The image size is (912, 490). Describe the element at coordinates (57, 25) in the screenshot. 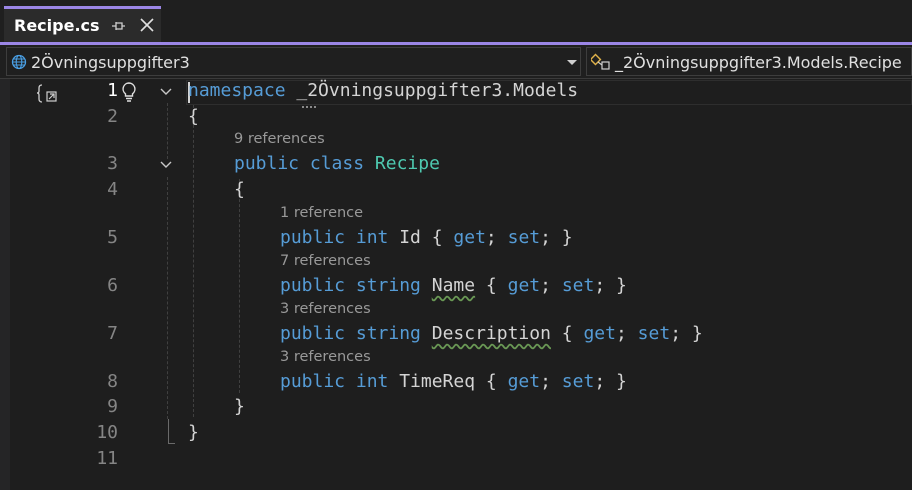

I see `tab-title: Recipe.cs` at that location.